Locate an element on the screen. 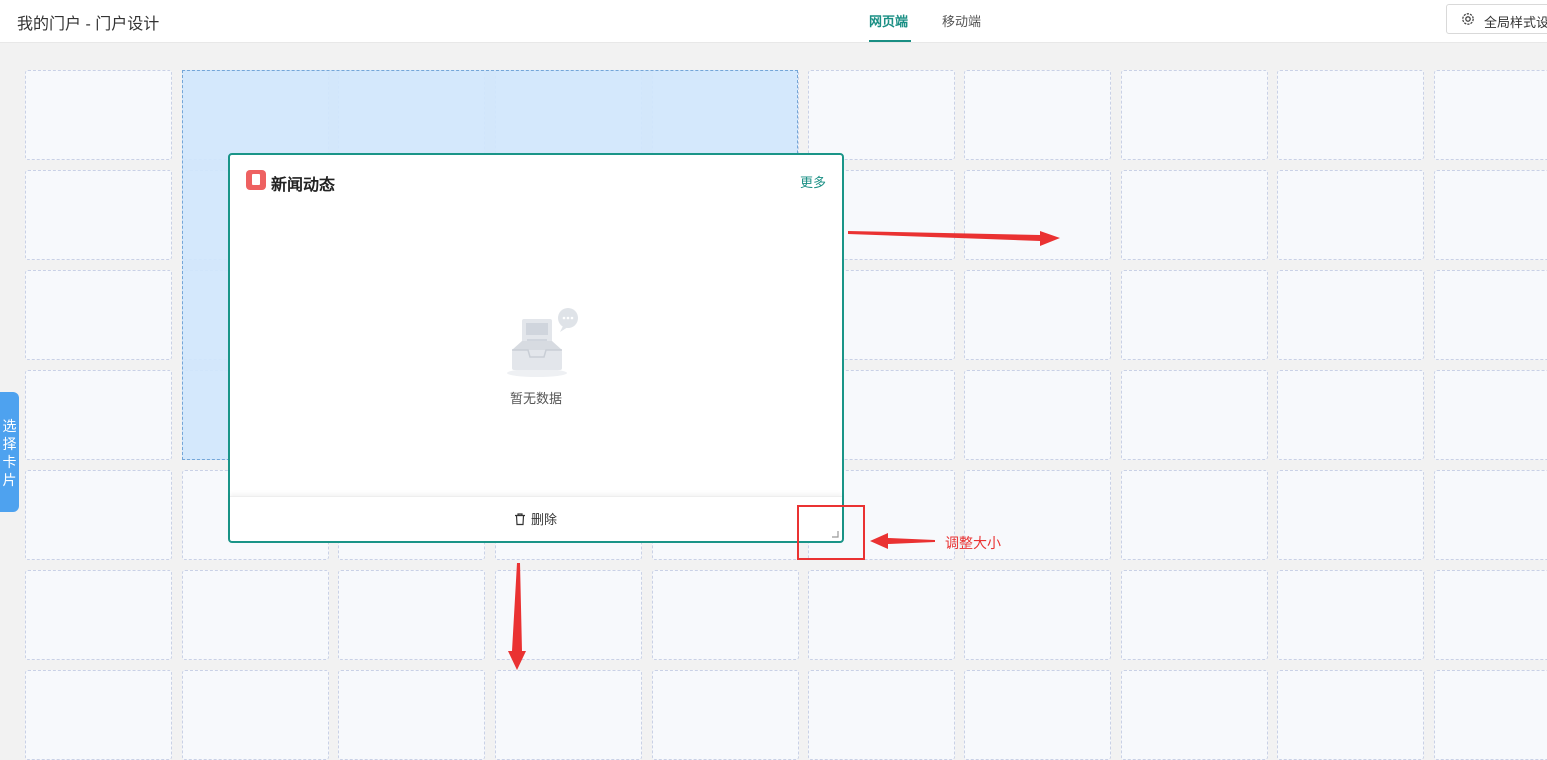 The width and height of the screenshot is (1547, 760). page-title: 我的门户 - 门户设计 is located at coordinates (88, 24).